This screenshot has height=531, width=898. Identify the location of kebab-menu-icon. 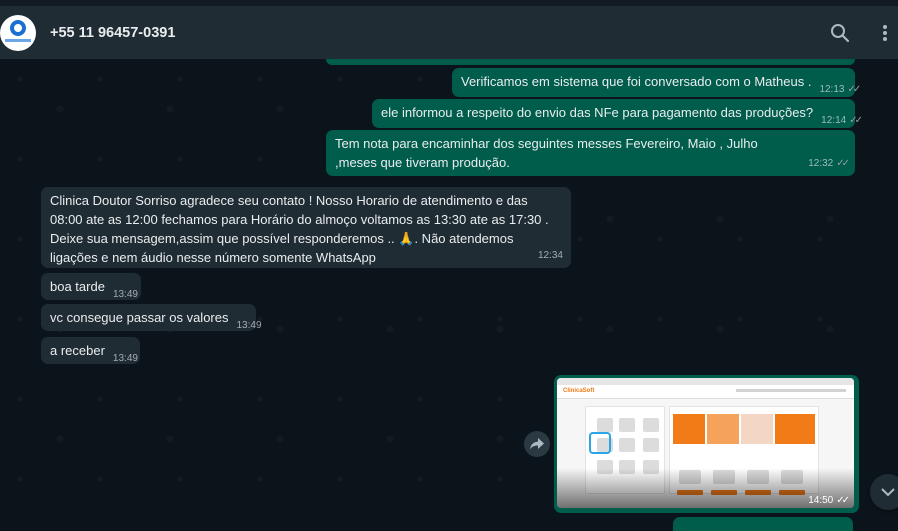
(885, 33).